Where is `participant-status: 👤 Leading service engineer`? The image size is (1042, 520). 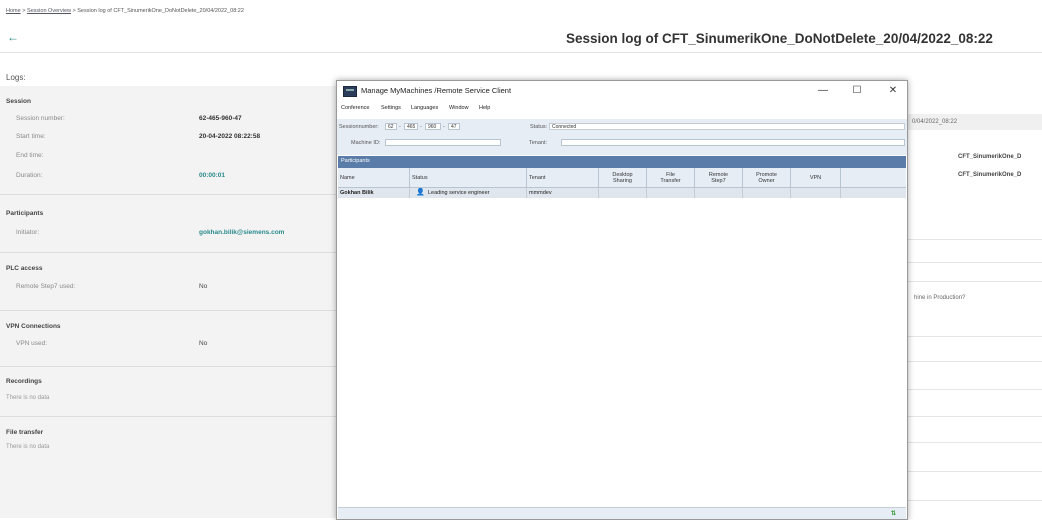
participant-status: 👤 Leading service engineer is located at coordinates (468, 193).